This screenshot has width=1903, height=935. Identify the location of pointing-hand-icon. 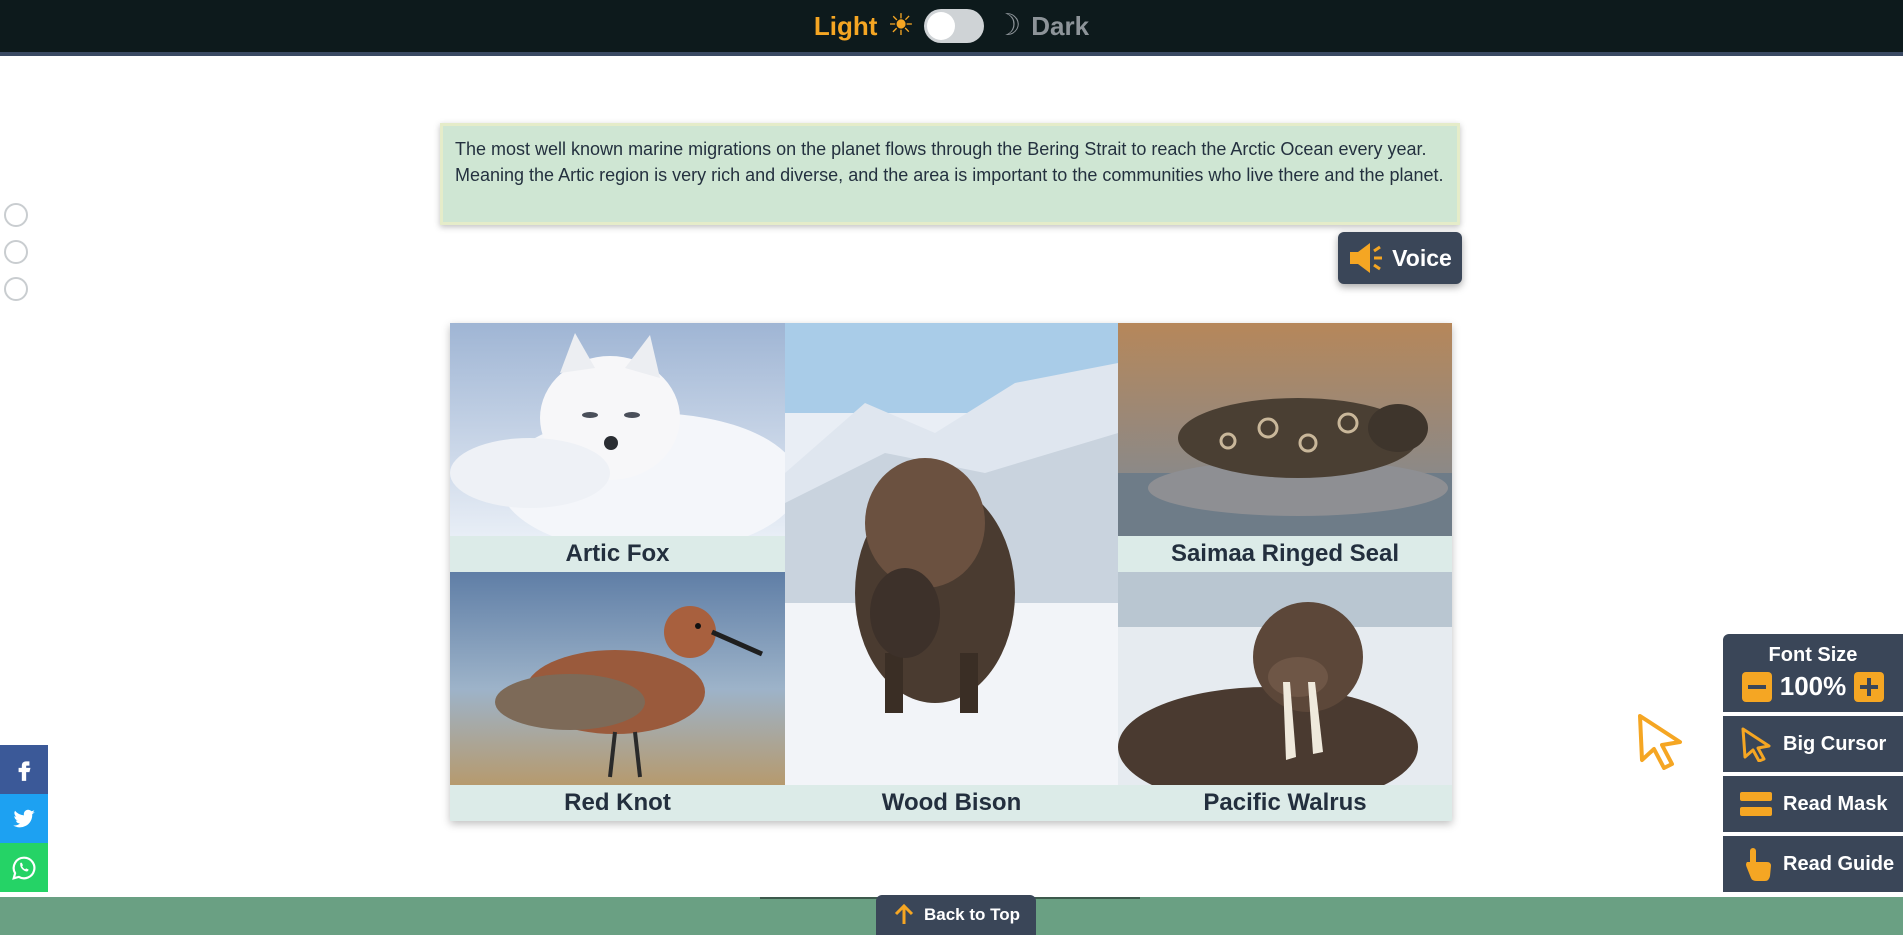
(1758, 864).